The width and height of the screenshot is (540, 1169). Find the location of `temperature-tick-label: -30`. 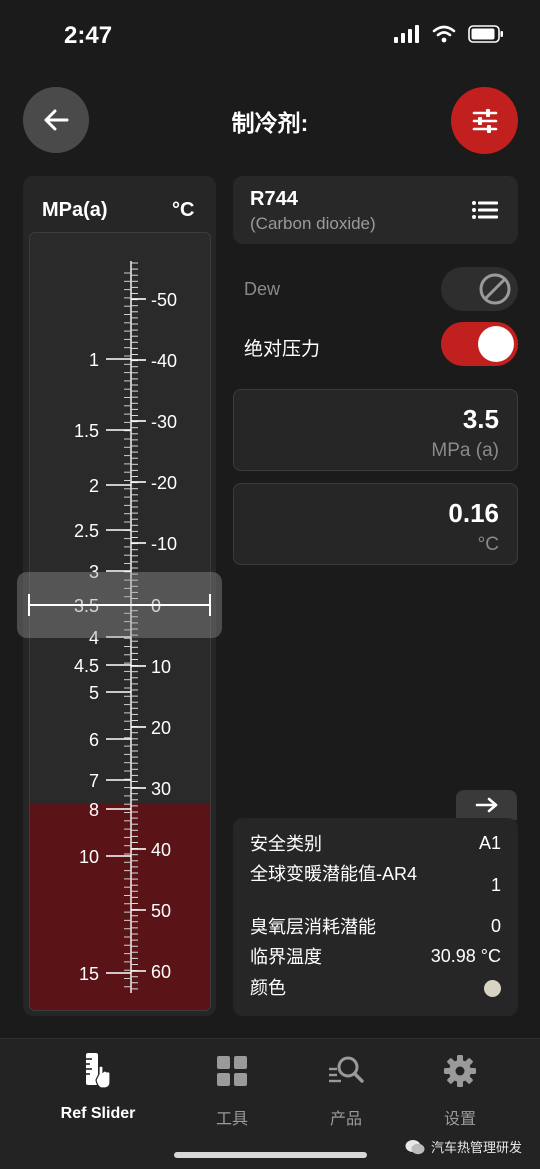

temperature-tick-label: -30 is located at coordinates (164, 422).